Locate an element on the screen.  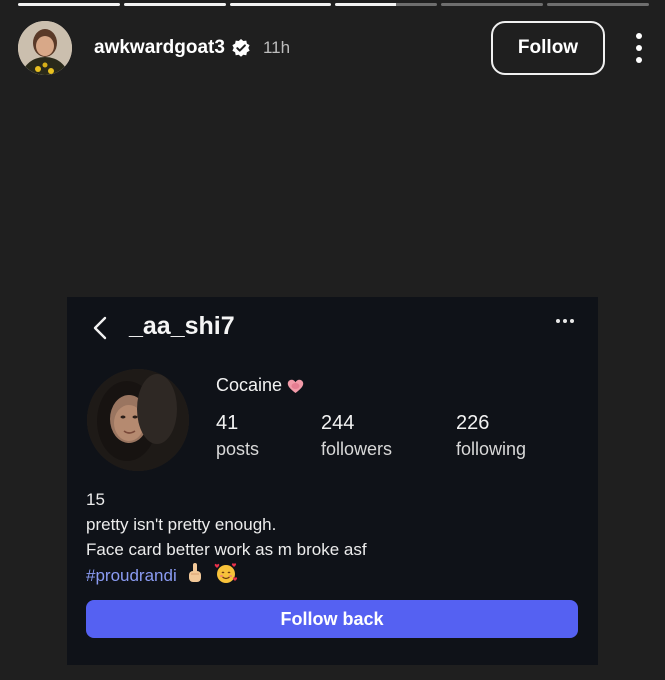
stat-value: 244 is located at coordinates (338, 423).